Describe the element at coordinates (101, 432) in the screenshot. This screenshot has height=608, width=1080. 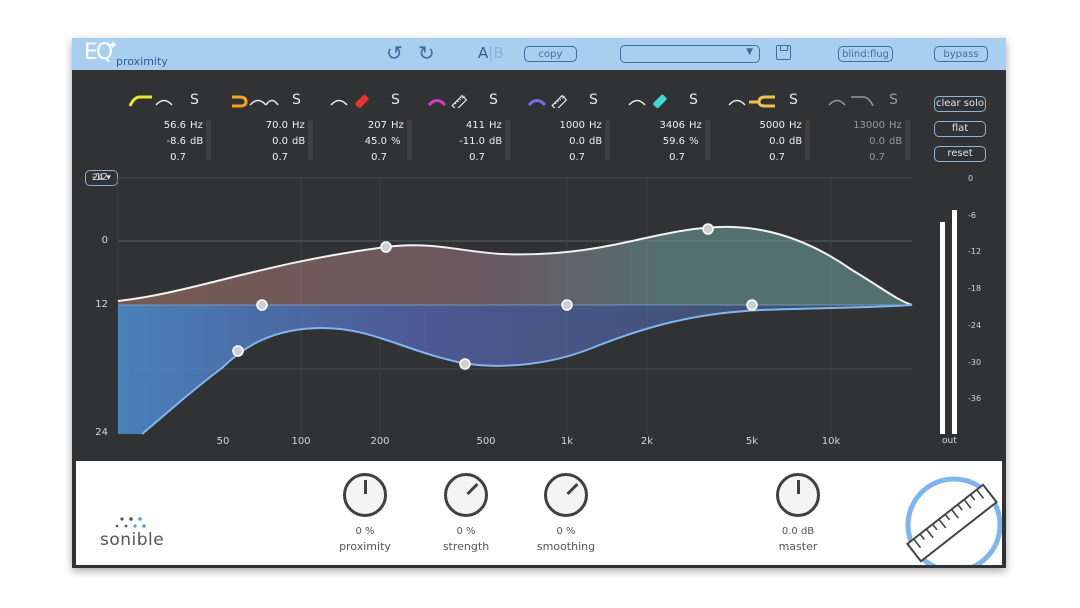
I see `y-axis-label: 24` at that location.